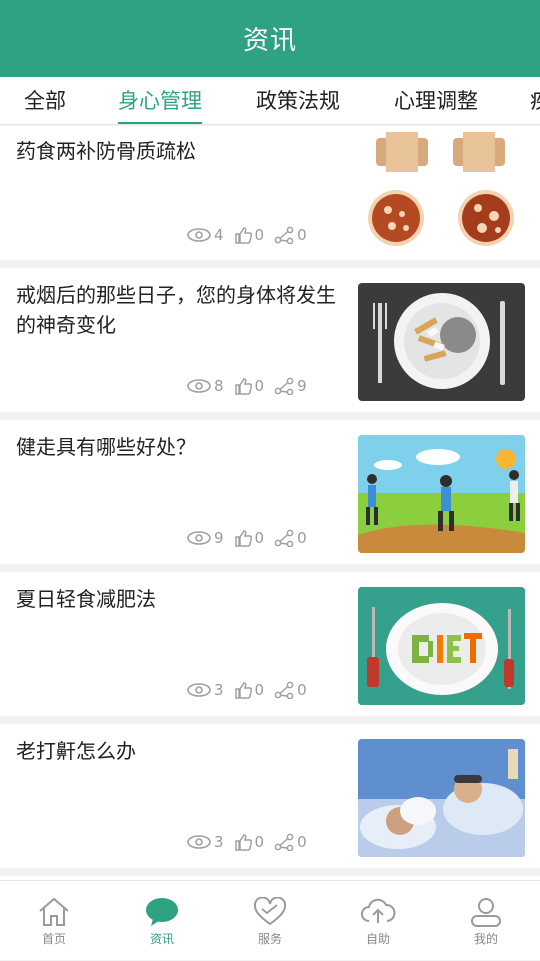 The image size is (540, 961). What do you see at coordinates (441, 798) in the screenshot?
I see `snoring-couple-image` at bounding box center [441, 798].